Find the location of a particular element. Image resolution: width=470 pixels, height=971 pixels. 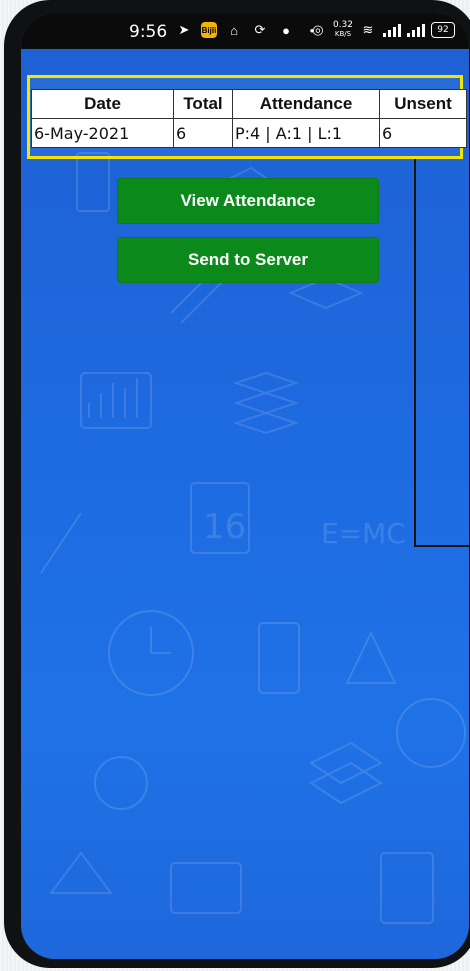

table-header-row: Date Total Attendance Unsent is located at coordinates (249, 104).